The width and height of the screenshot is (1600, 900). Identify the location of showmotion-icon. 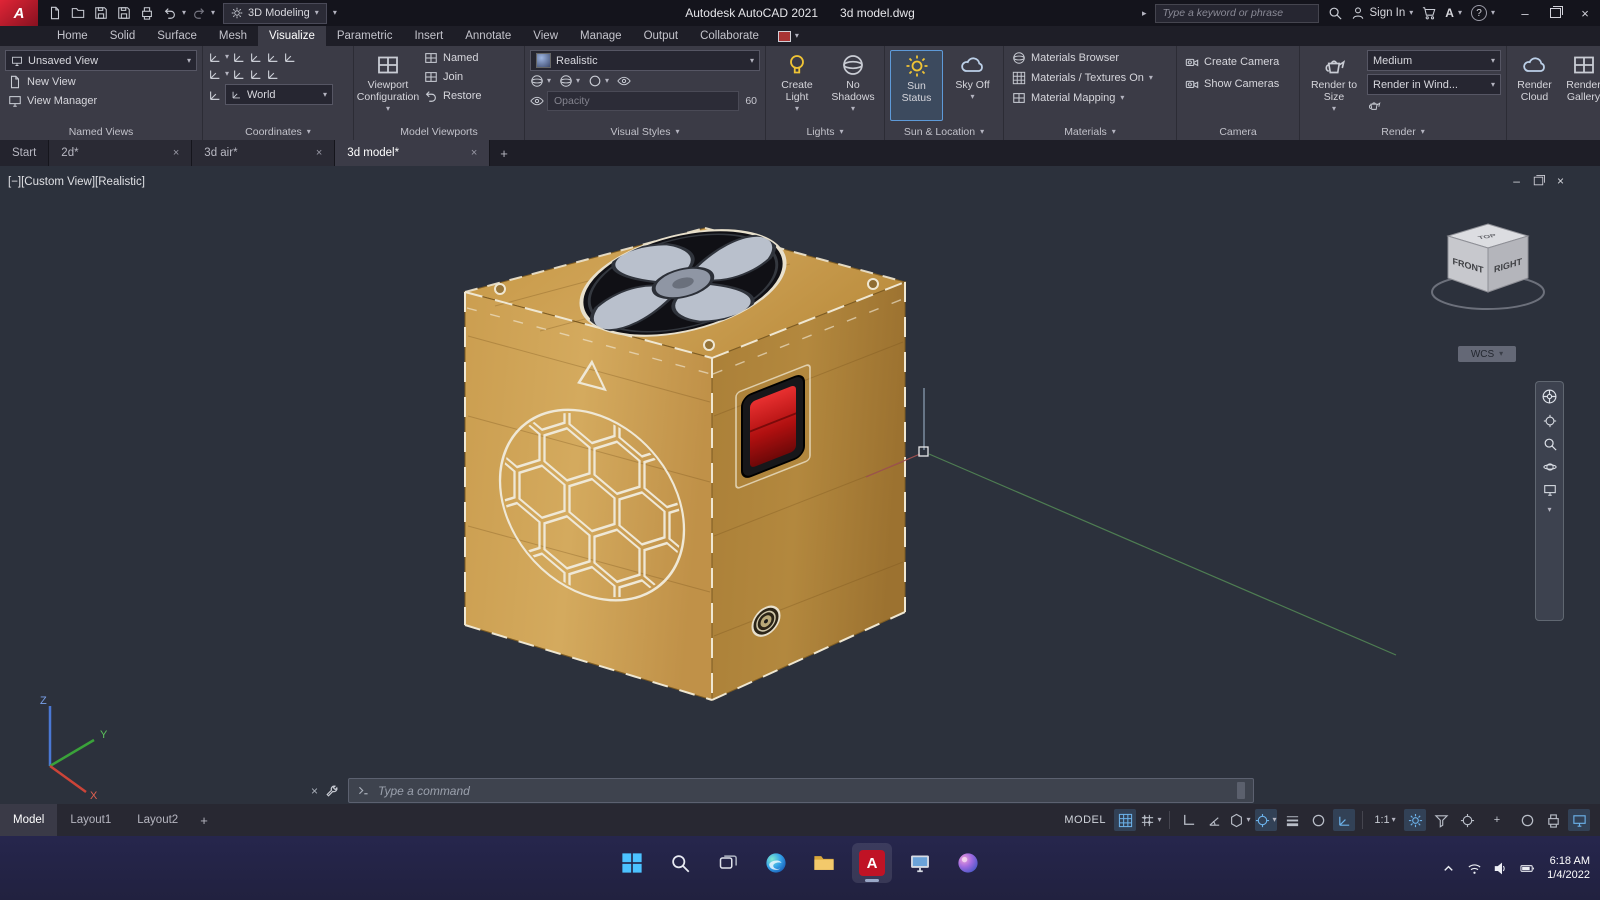
(1550, 490).